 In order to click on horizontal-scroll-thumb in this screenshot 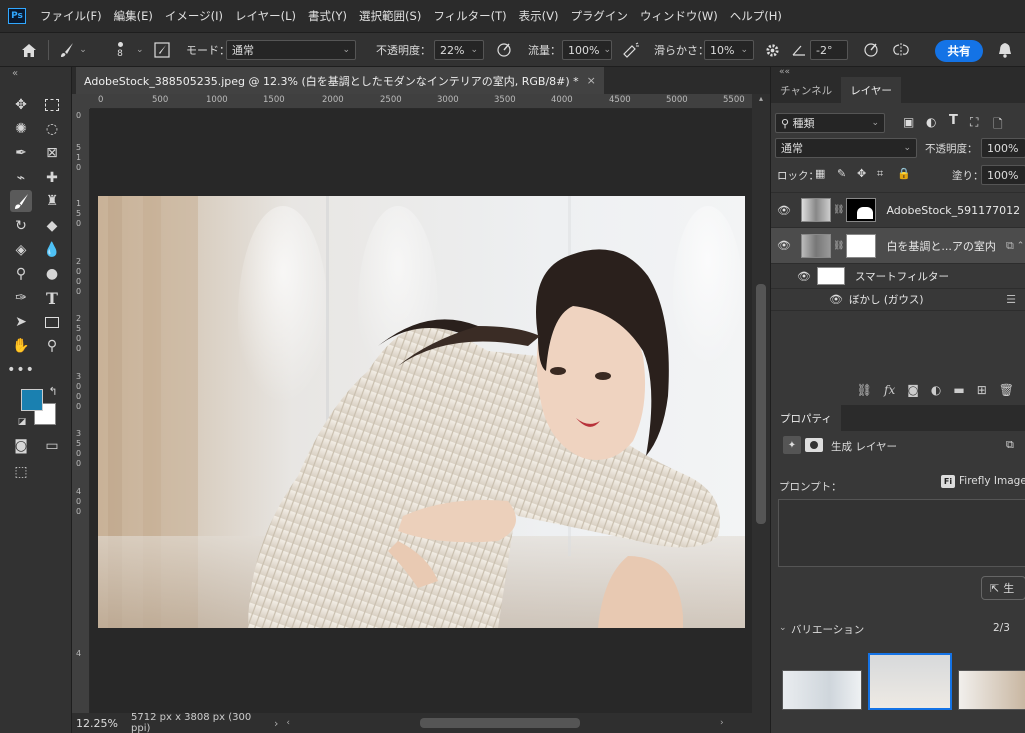, I will do `click(500, 723)`.